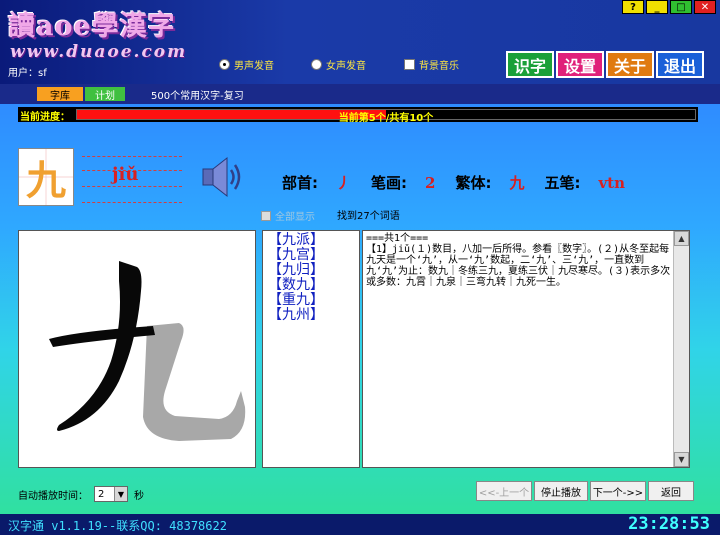 The width and height of the screenshot is (720, 535). I want to click on progress-label: 当前进度：, so click(45, 117).